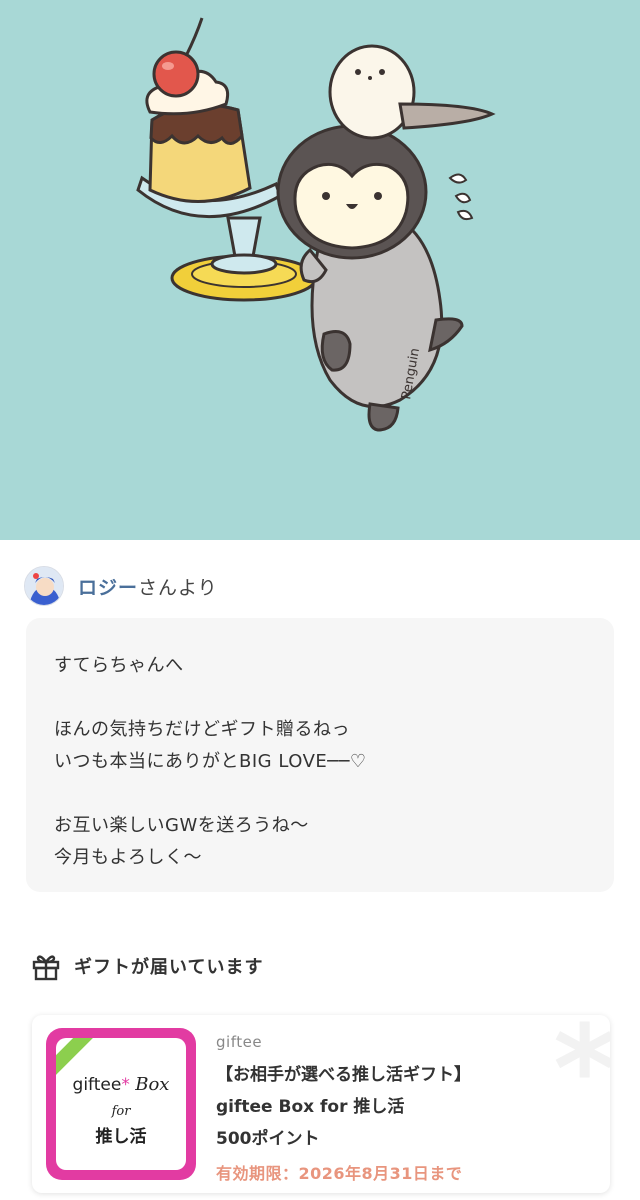  What do you see at coordinates (76, 1058) in the screenshot?
I see `ribbon-icon` at bounding box center [76, 1058].